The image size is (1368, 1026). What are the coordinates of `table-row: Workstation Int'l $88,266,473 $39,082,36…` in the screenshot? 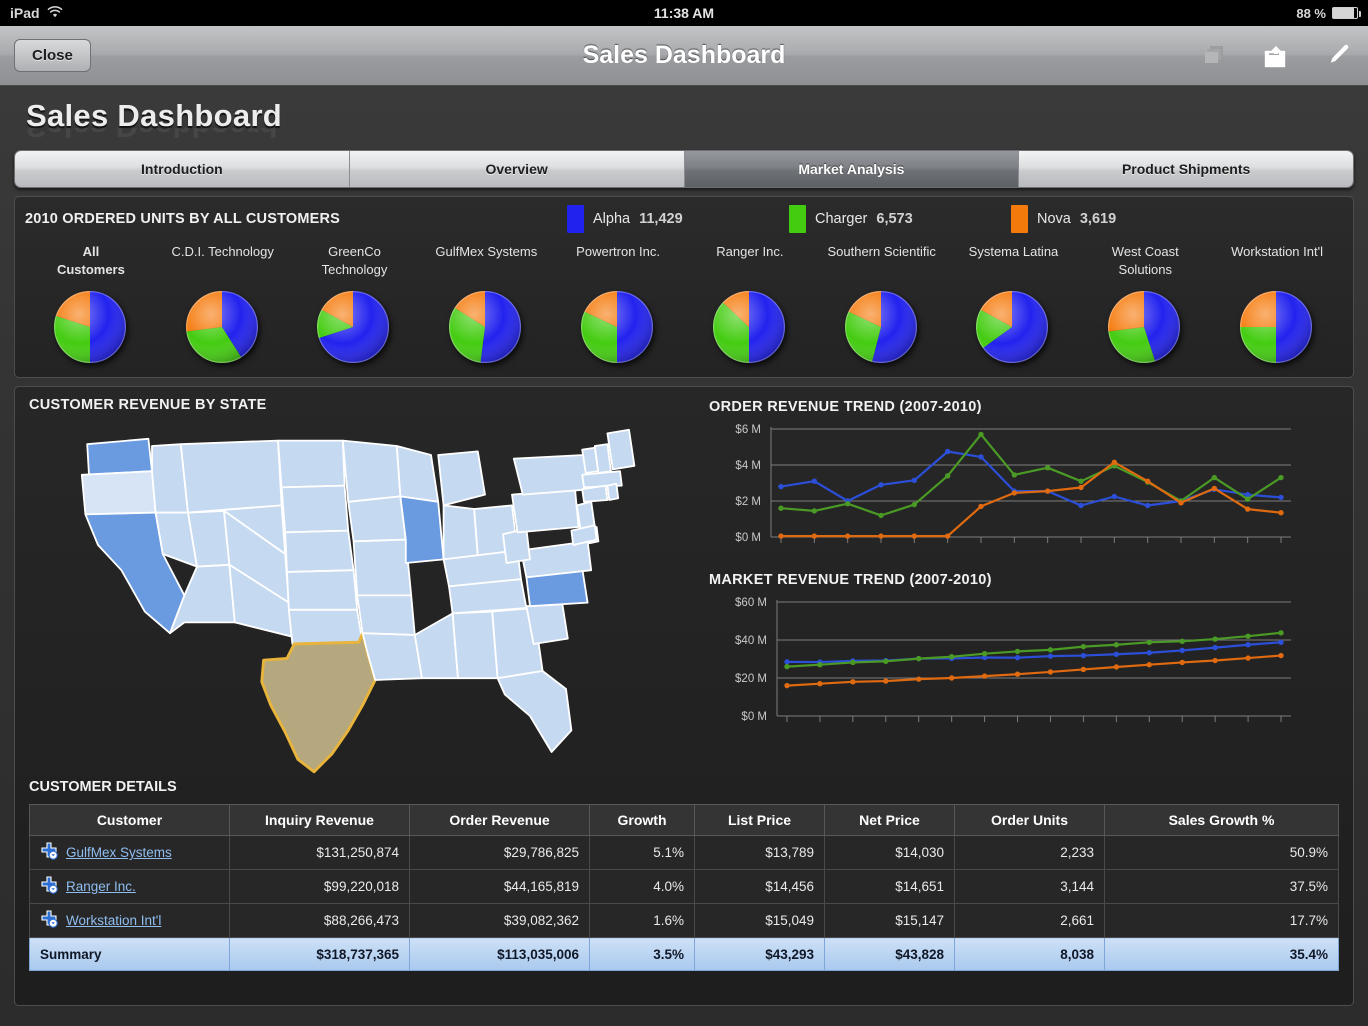 It's located at (684, 920).